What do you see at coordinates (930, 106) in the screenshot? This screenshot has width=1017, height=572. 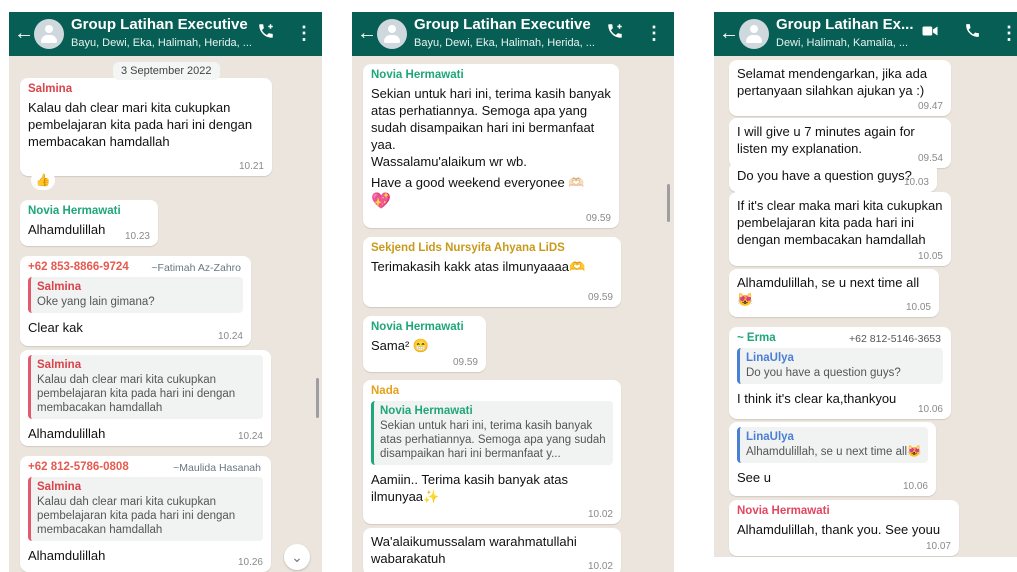 I see `message-time: 09.47` at bounding box center [930, 106].